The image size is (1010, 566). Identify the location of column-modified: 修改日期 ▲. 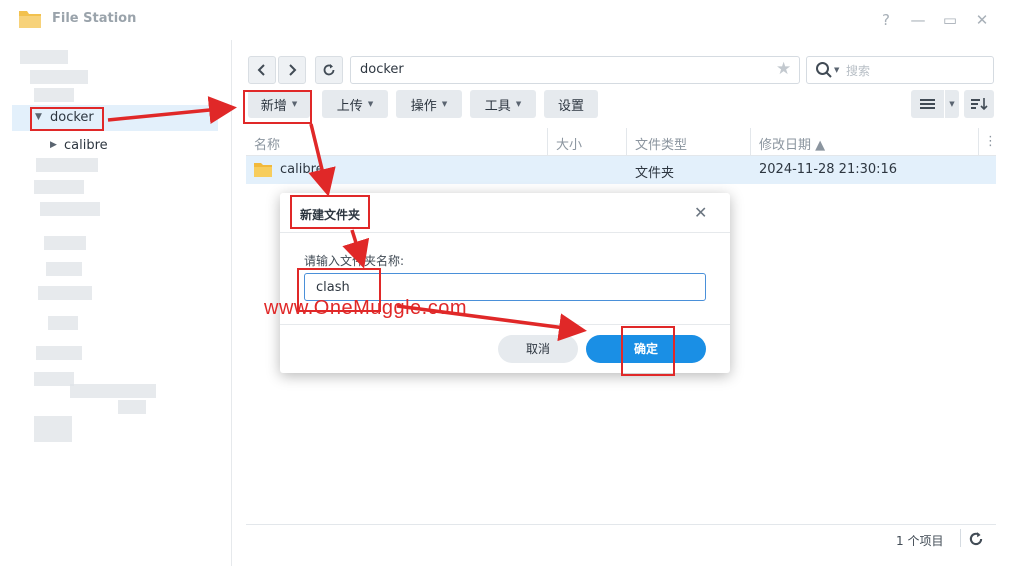
(792, 143).